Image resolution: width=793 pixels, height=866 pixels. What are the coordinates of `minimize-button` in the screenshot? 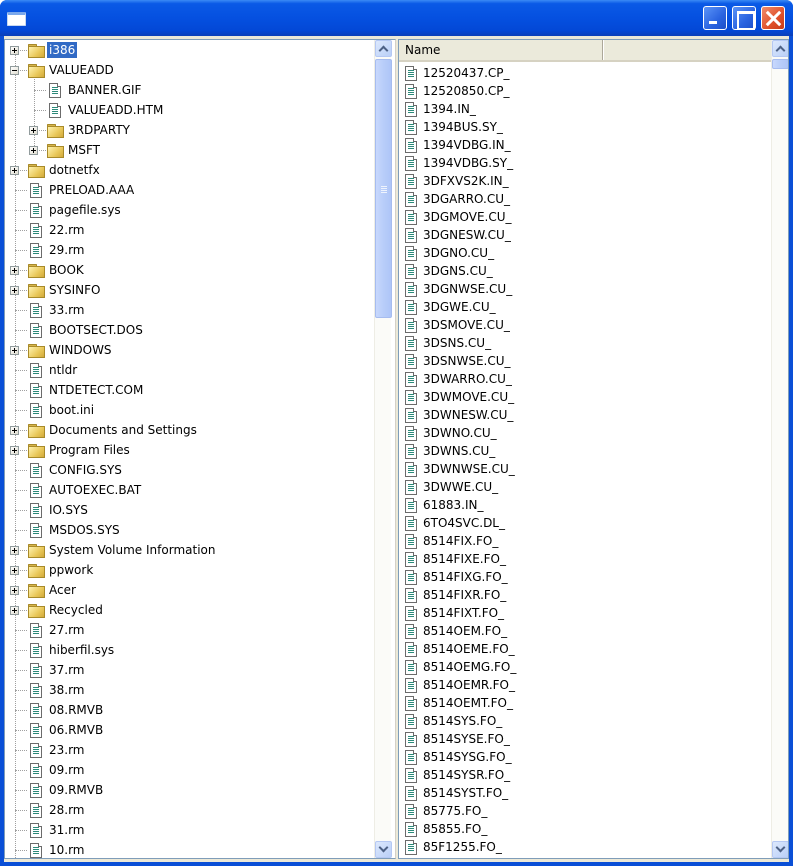 It's located at (715, 18).